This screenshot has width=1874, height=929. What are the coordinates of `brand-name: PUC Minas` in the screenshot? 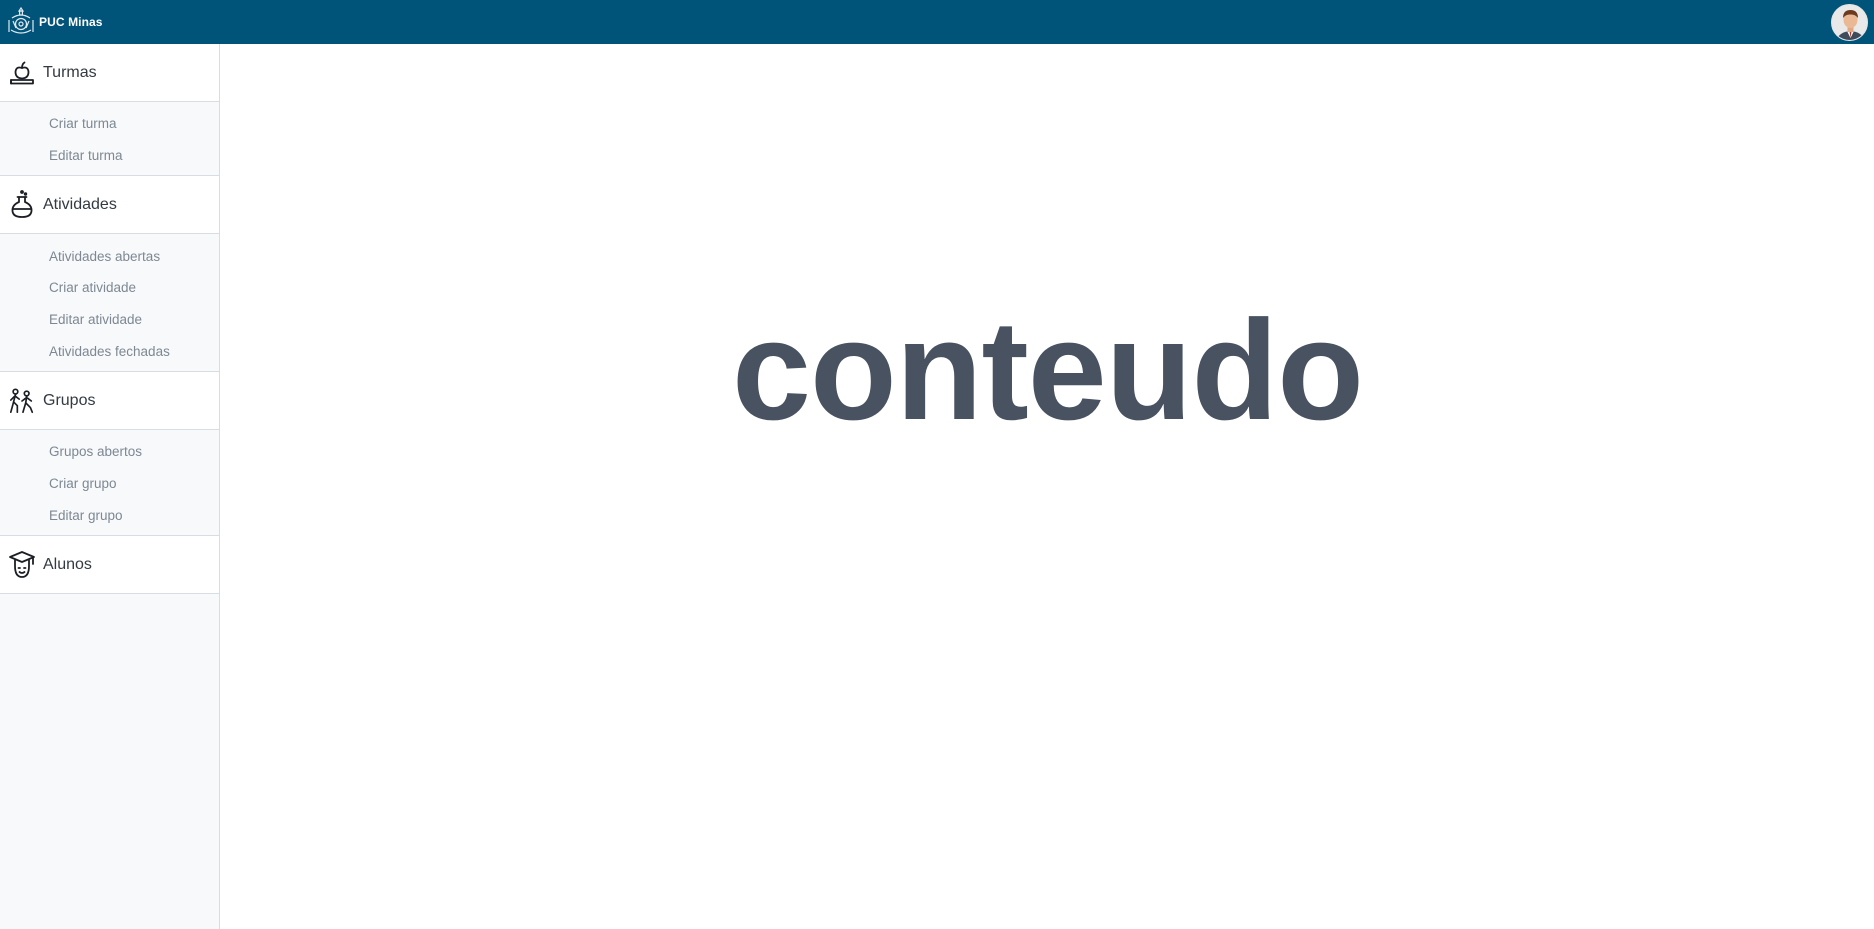 It's located at (71, 22).